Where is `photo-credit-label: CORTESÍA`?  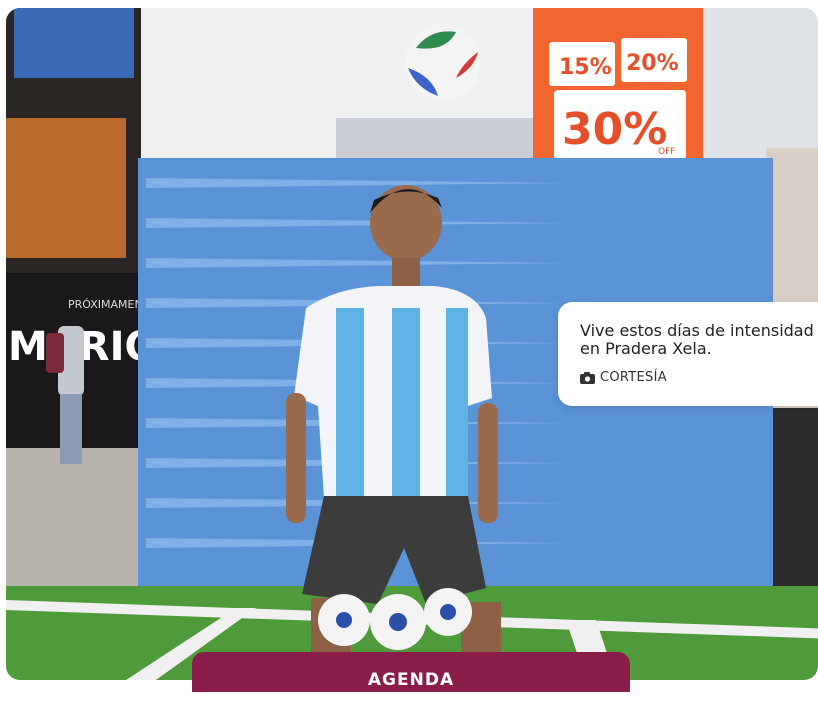
photo-credit-label: CORTESÍA is located at coordinates (633, 377).